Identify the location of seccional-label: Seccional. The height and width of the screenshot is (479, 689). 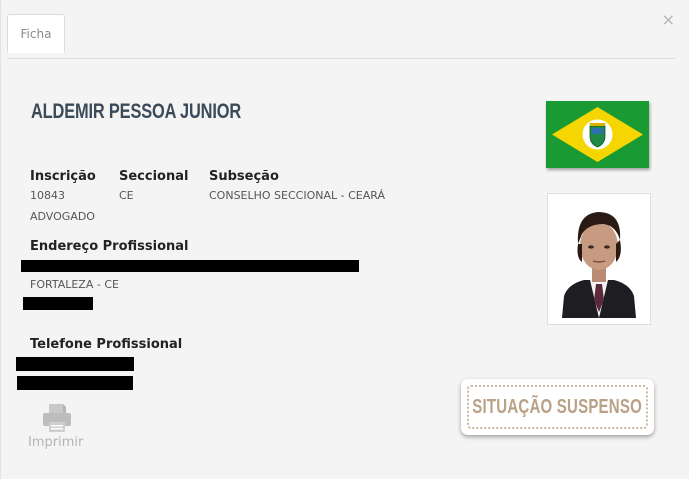
(154, 176).